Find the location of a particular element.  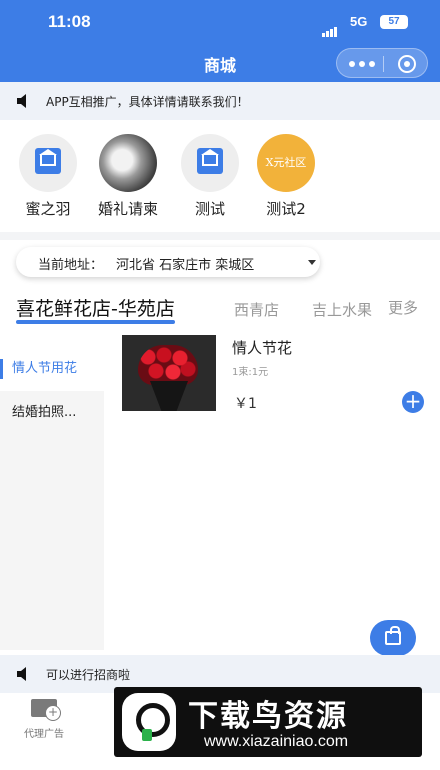

shop-label: 测试2 is located at coordinates (286, 209).